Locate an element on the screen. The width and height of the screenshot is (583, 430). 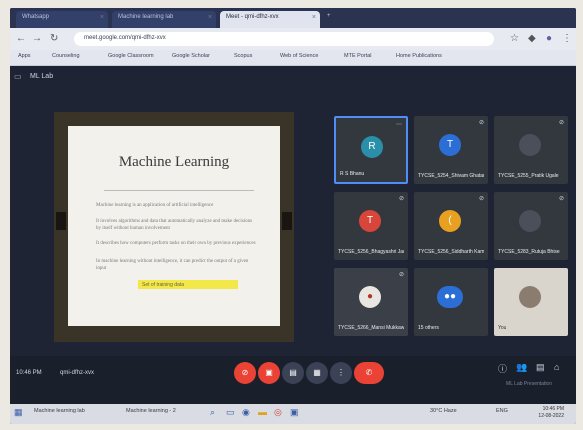
self-camera-feed is located at coordinates (530, 297).